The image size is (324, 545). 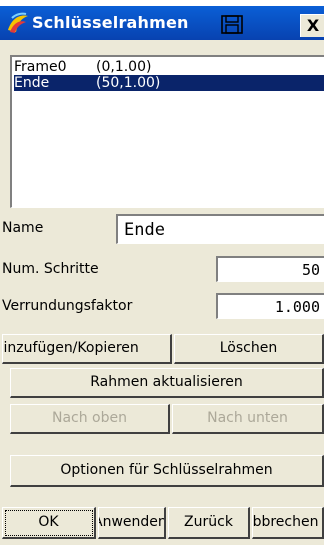 I want to click on title-bar: Schlüsselrahmen X, so click(x=162, y=23).